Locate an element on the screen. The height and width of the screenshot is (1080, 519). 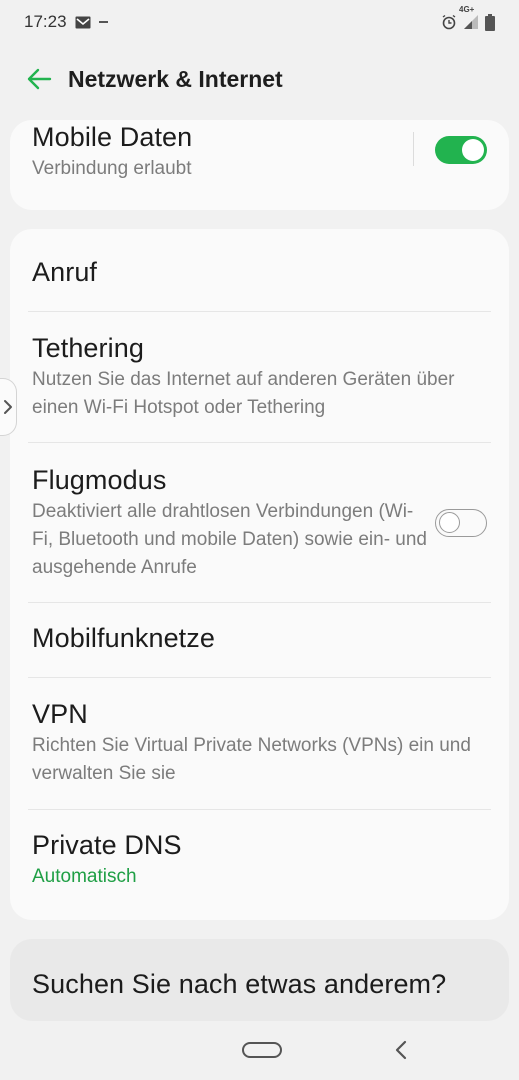
mobile-data-toggle is located at coordinates (461, 150).